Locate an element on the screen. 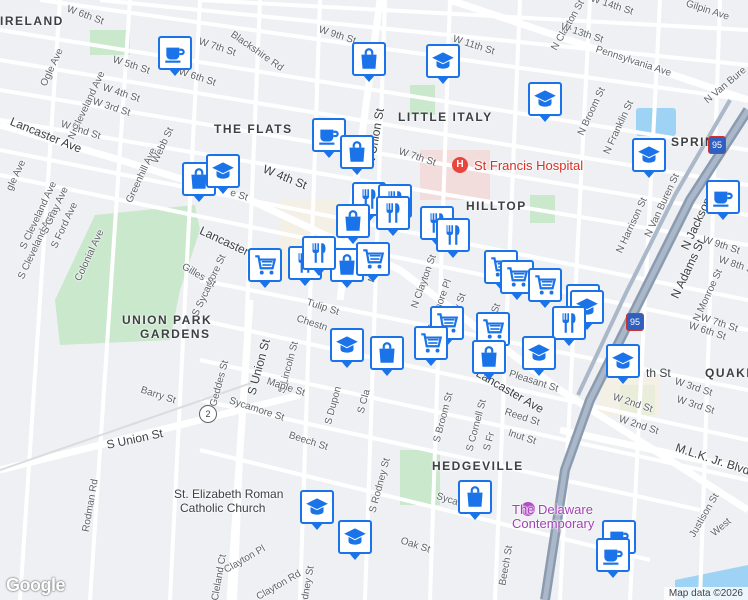  route-shield: 2 is located at coordinates (208, 414).